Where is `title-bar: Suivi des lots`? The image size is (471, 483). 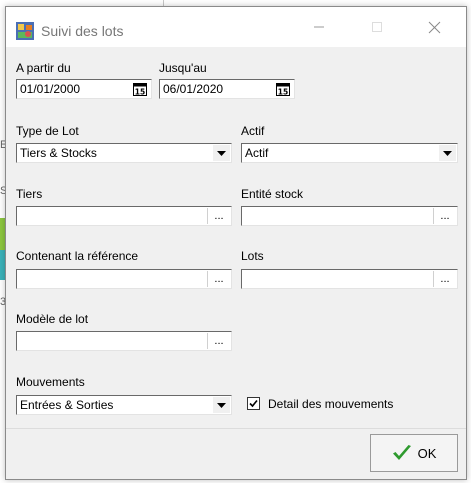
title-bar: Suivi des lots is located at coordinates (236, 27).